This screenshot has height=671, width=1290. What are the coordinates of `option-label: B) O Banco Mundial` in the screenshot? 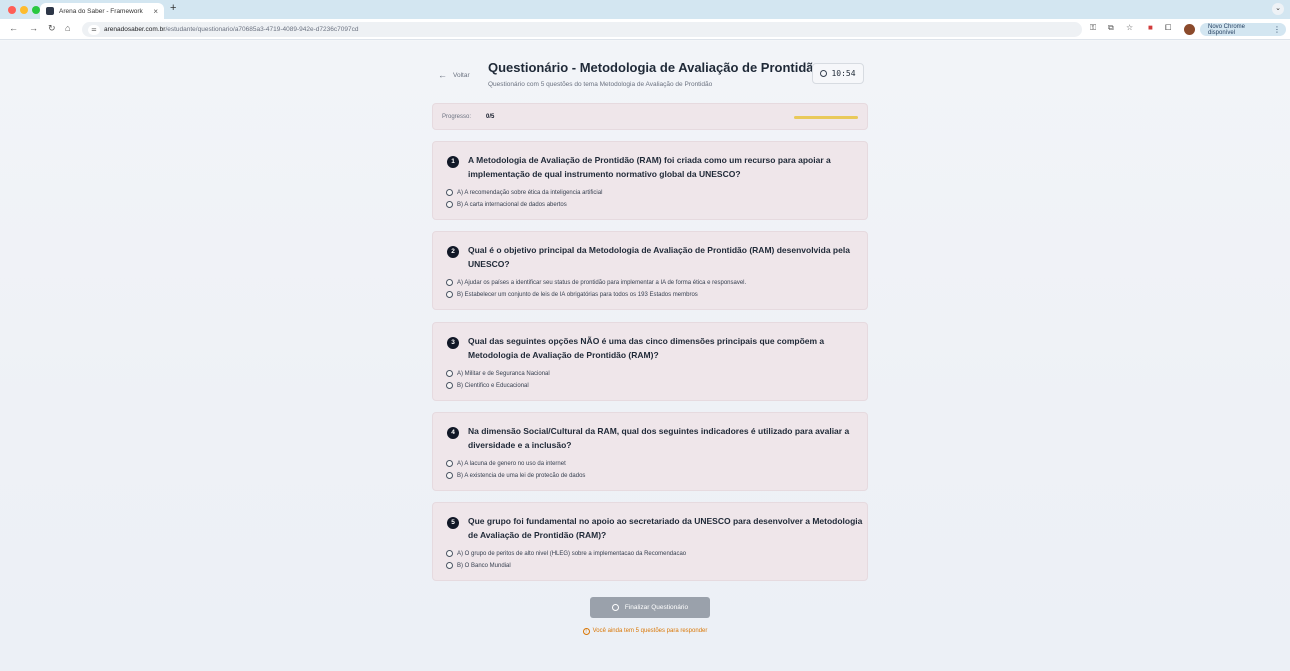 It's located at (484, 565).